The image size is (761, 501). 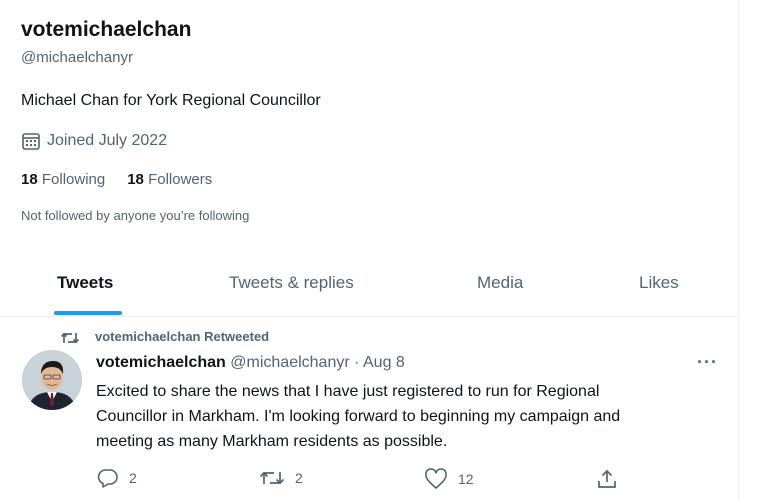 I want to click on share-button, so click(x=612, y=479).